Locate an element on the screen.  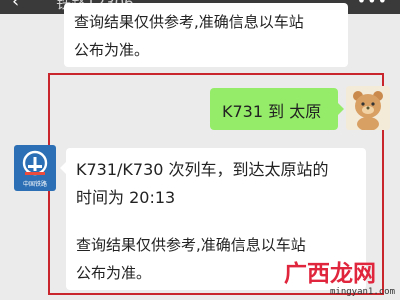
user-query-text: K731 到 太原 is located at coordinates (272, 111).